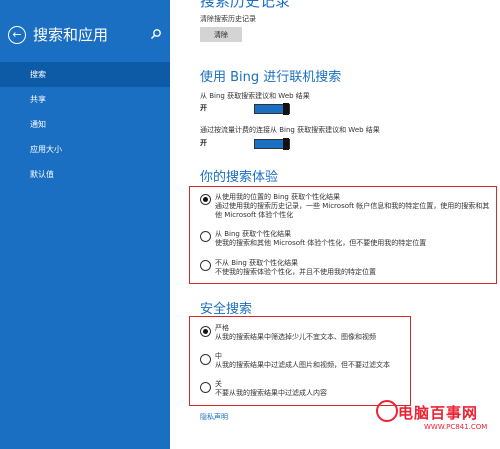 This screenshot has width=500, height=449. I want to click on safe-option-off-desc: 不要从我的搜索结果中过滤成人内容, so click(271, 393).